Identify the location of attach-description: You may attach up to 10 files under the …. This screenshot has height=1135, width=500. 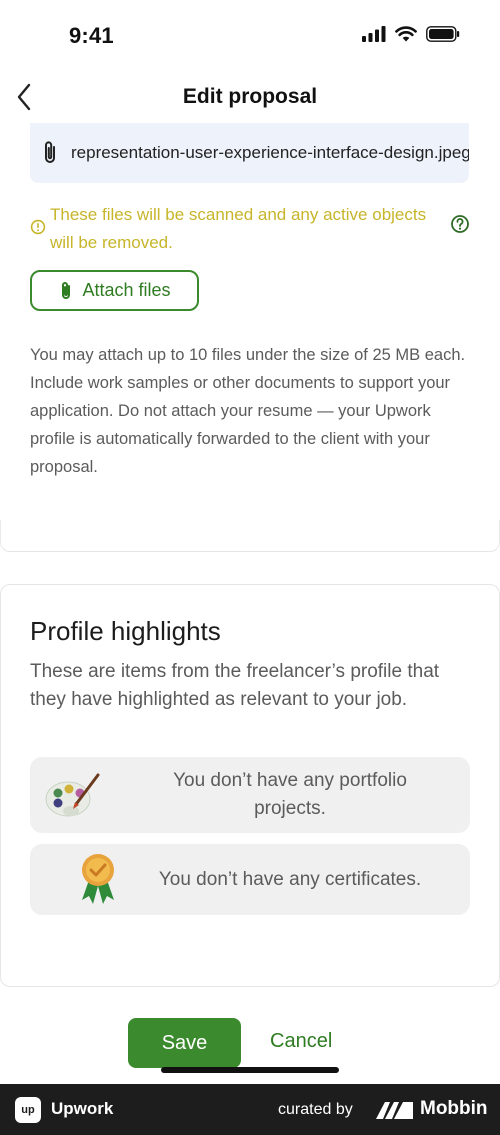
(248, 411).